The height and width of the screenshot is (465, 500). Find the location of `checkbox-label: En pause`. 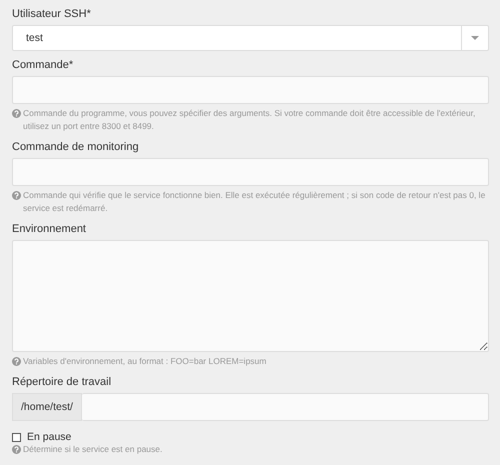

checkbox-label: En pause is located at coordinates (49, 437).